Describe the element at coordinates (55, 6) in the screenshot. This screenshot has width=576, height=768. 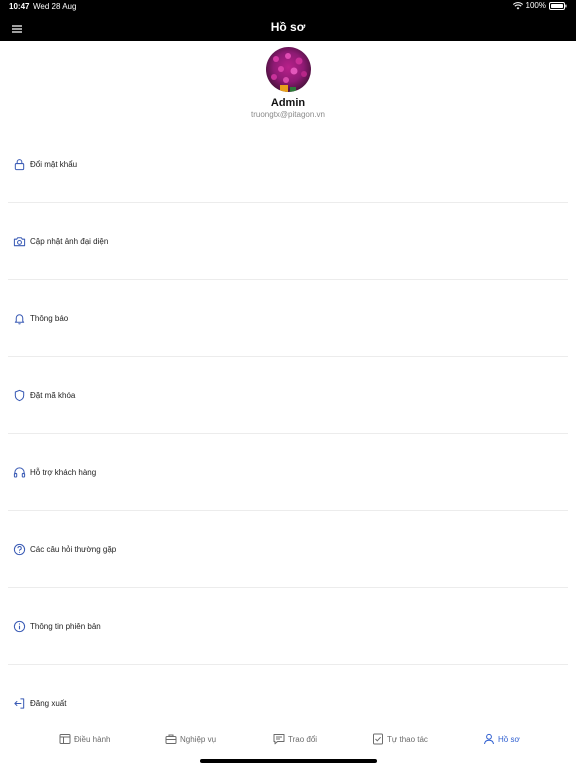
I see `status-date: Wed 28 Aug` at that location.